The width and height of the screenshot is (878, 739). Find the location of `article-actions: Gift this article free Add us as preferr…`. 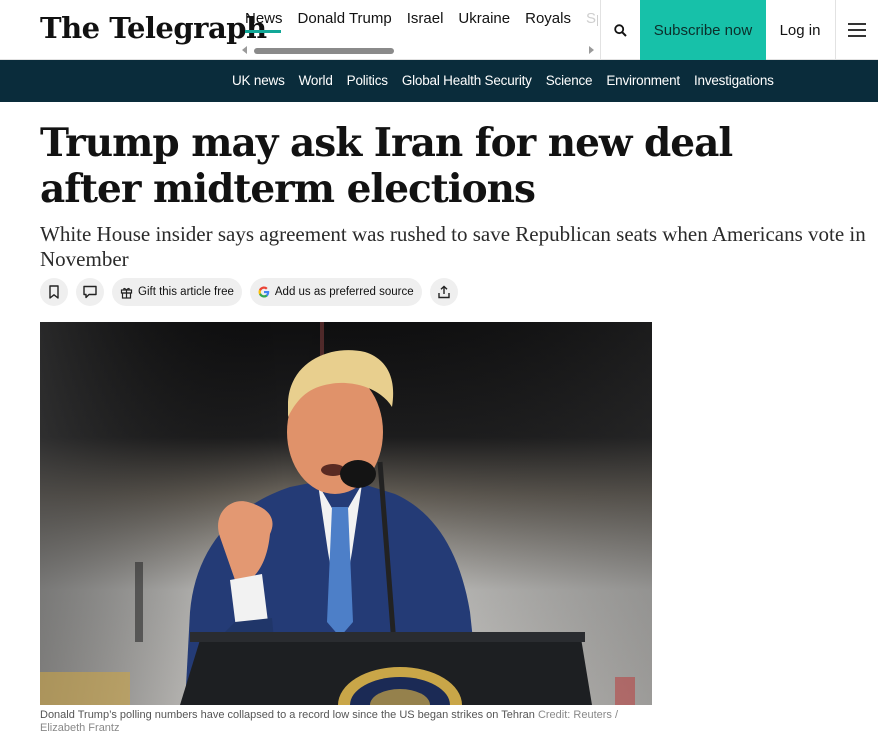

article-actions: Gift this article free Add us as preferr… is located at coordinates (249, 292).